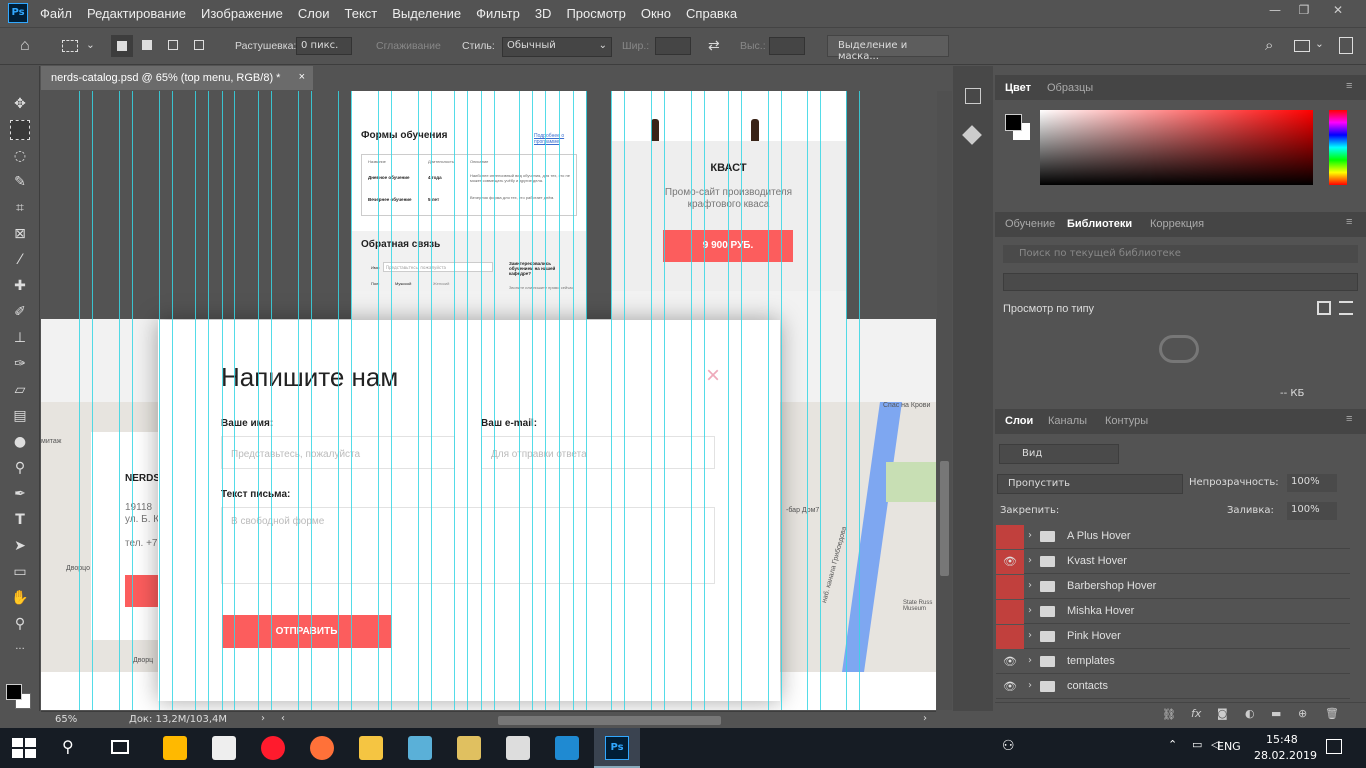 The height and width of the screenshot is (768, 1366). What do you see at coordinates (175, 748) in the screenshot?
I see `store-icon` at bounding box center [175, 748].